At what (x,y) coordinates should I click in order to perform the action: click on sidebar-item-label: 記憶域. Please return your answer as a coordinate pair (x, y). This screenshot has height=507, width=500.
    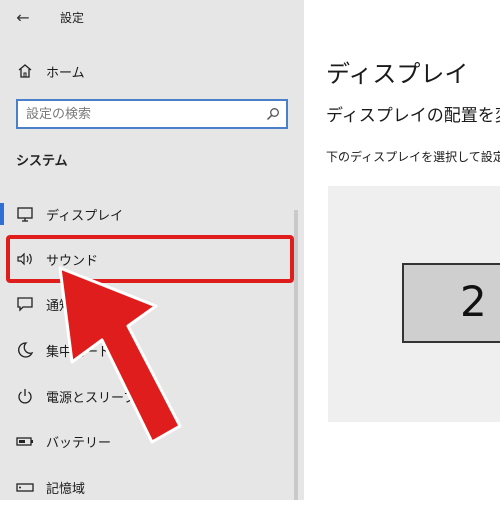
    Looking at the image, I should click on (66, 489).